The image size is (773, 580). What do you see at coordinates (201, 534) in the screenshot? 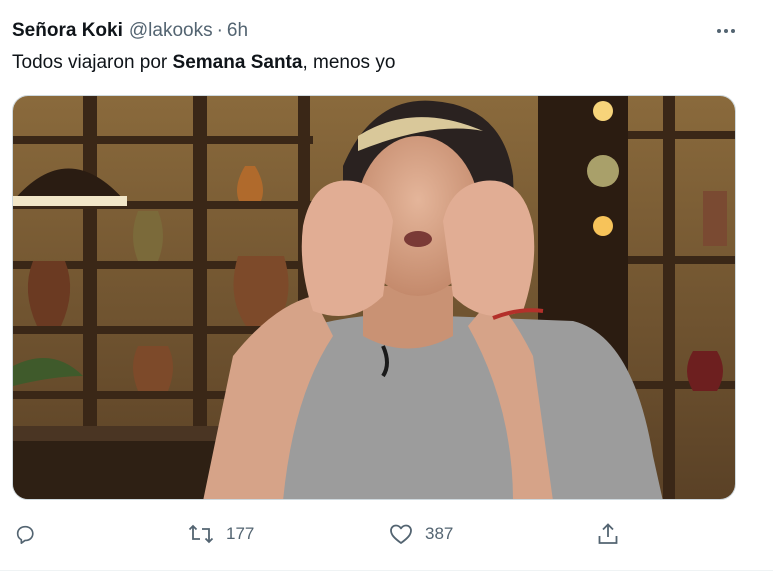
I see `retweet-icon` at bounding box center [201, 534].